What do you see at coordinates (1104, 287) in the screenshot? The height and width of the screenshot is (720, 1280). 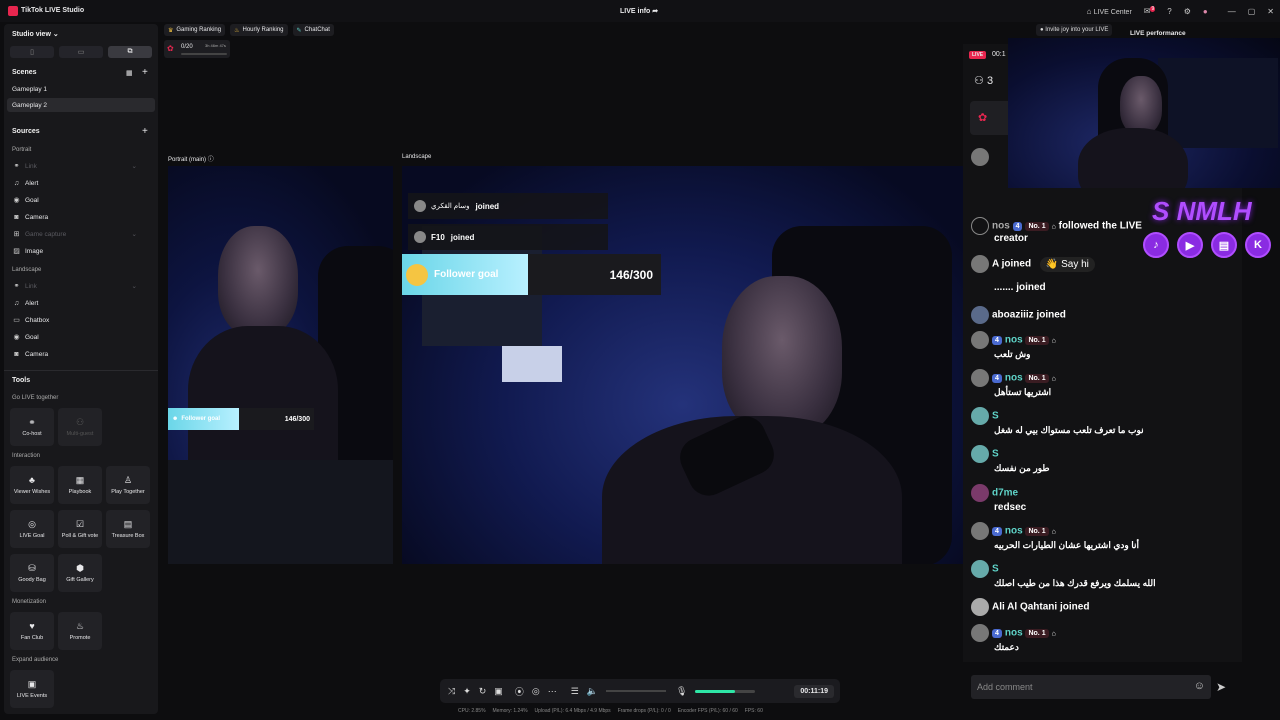 I see `chat-message: ....... joined` at bounding box center [1104, 287].